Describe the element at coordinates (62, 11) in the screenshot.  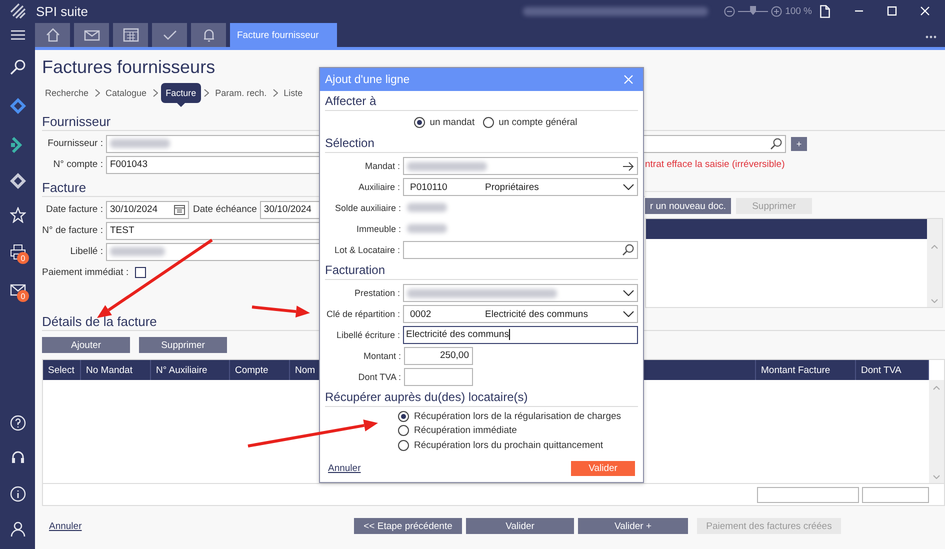
I see `app-title: SPI suite` at that location.